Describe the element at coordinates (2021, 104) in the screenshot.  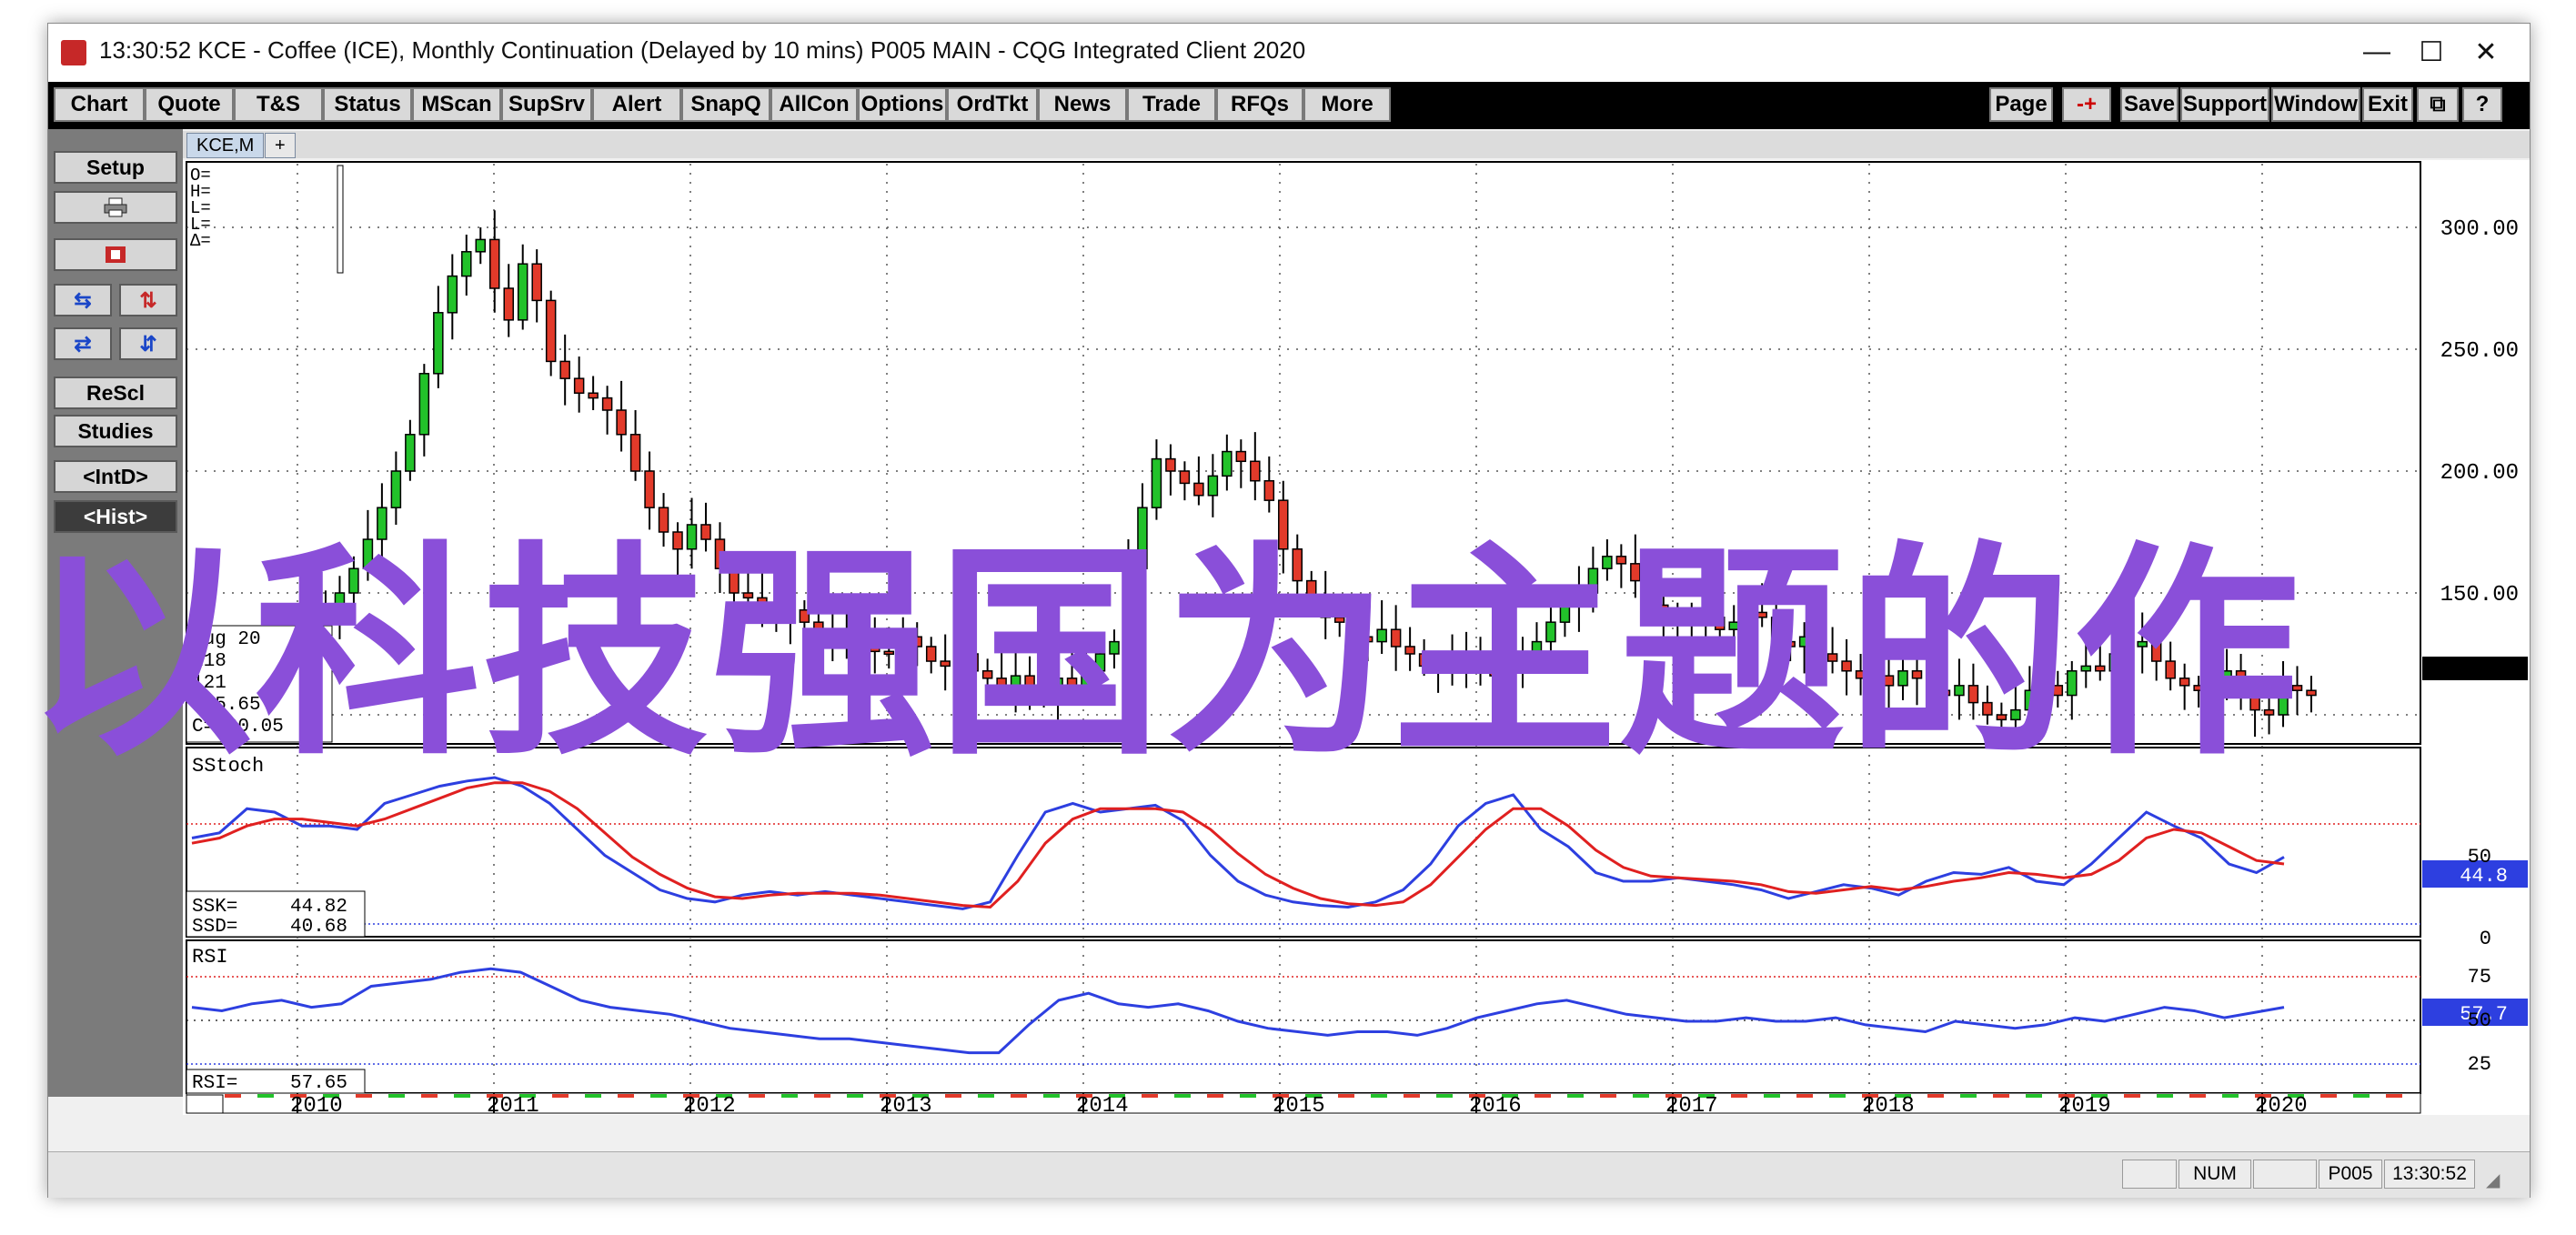
I see `toolbar-page-button: Page` at that location.